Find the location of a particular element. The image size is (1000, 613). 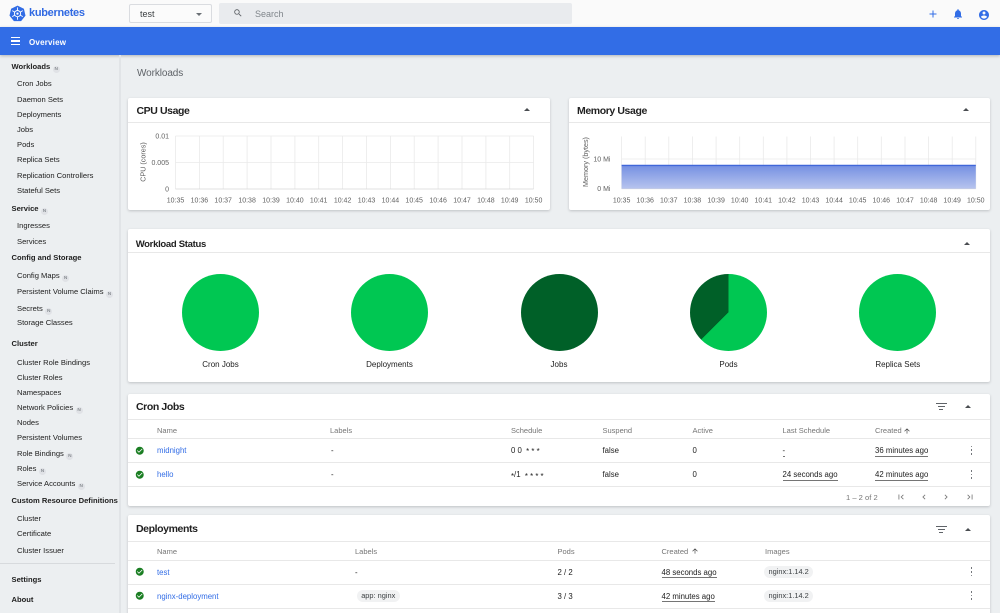

svg-text: 10:45 is located at coordinates (858, 201).